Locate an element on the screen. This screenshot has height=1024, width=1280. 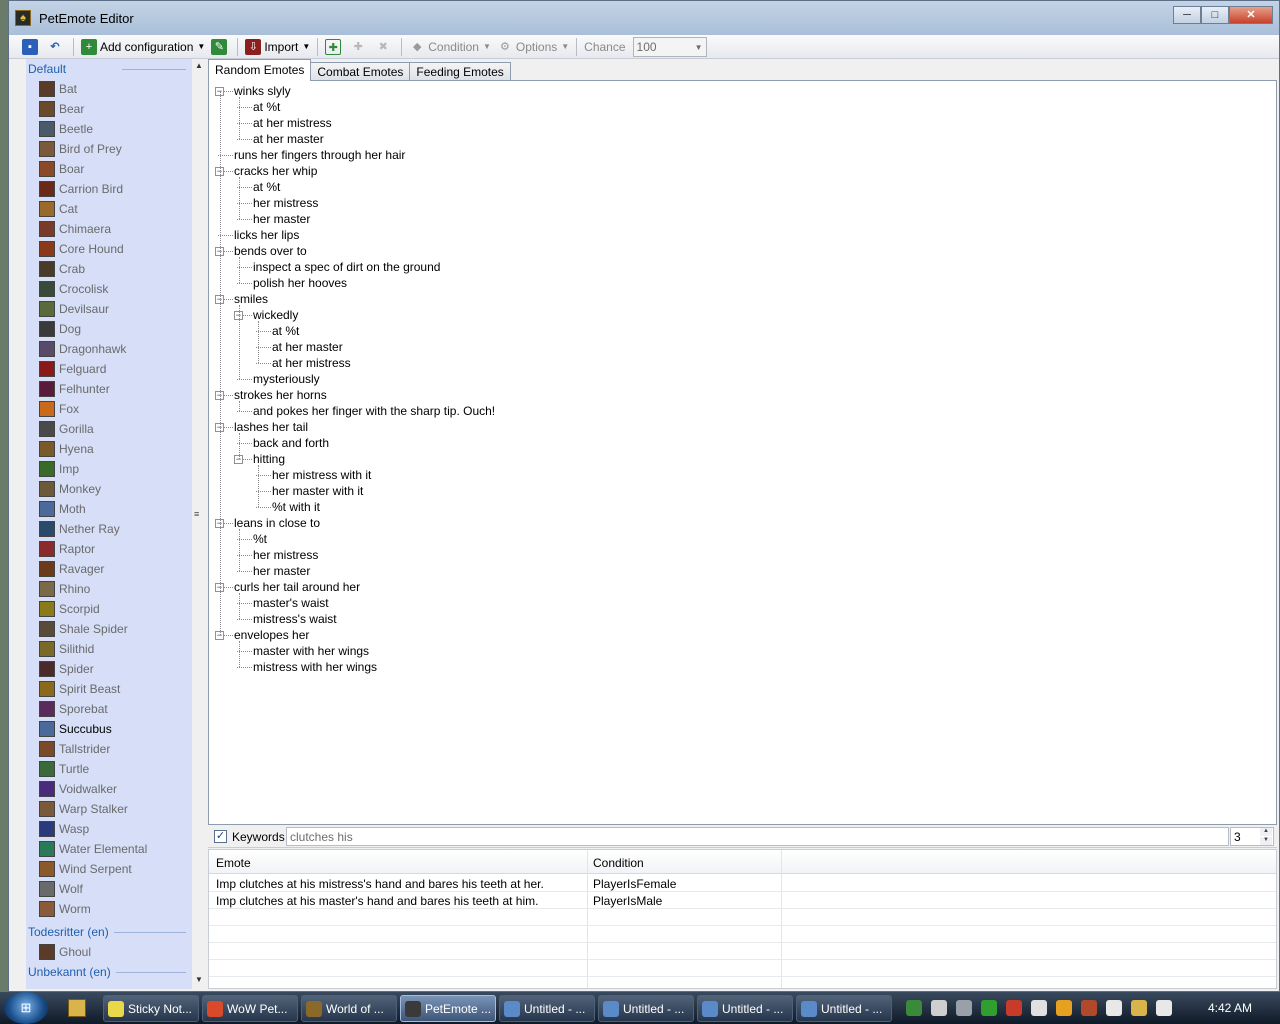
sidebar-item-wolf: Wolf is located at coordinates (109, 889).